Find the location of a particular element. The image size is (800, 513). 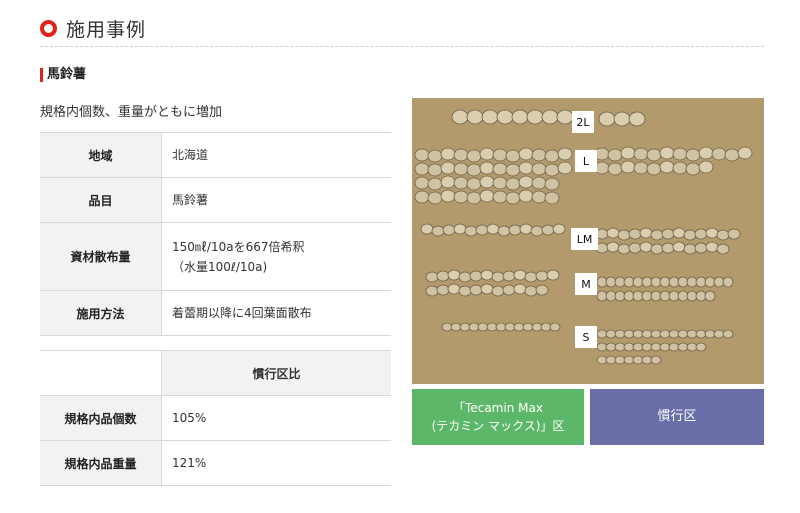

row-value-line: （水量100ℓ/10a) is located at coordinates (220, 266).